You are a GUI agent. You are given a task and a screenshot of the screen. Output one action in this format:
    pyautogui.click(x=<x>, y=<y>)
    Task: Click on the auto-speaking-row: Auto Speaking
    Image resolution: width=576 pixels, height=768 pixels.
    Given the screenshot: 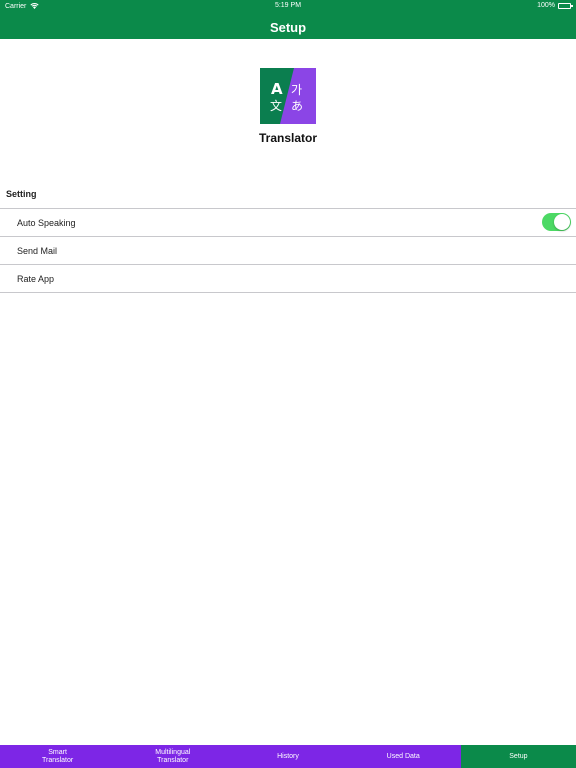 What is the action you would take?
    pyautogui.click(x=288, y=223)
    